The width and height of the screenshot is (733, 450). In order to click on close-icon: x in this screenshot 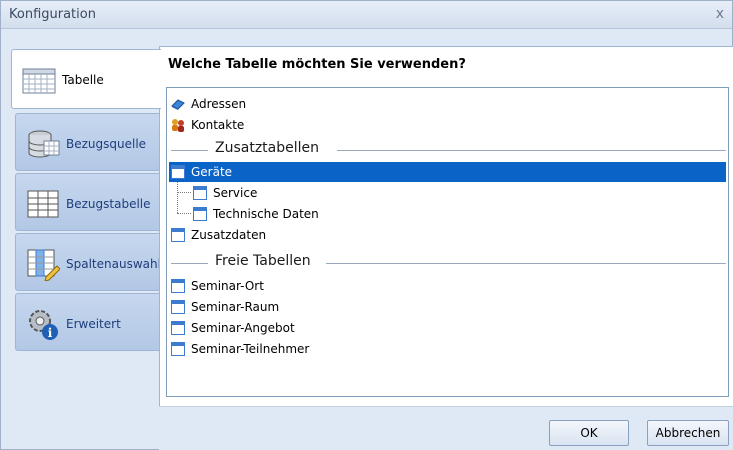, I will do `click(720, 14)`.